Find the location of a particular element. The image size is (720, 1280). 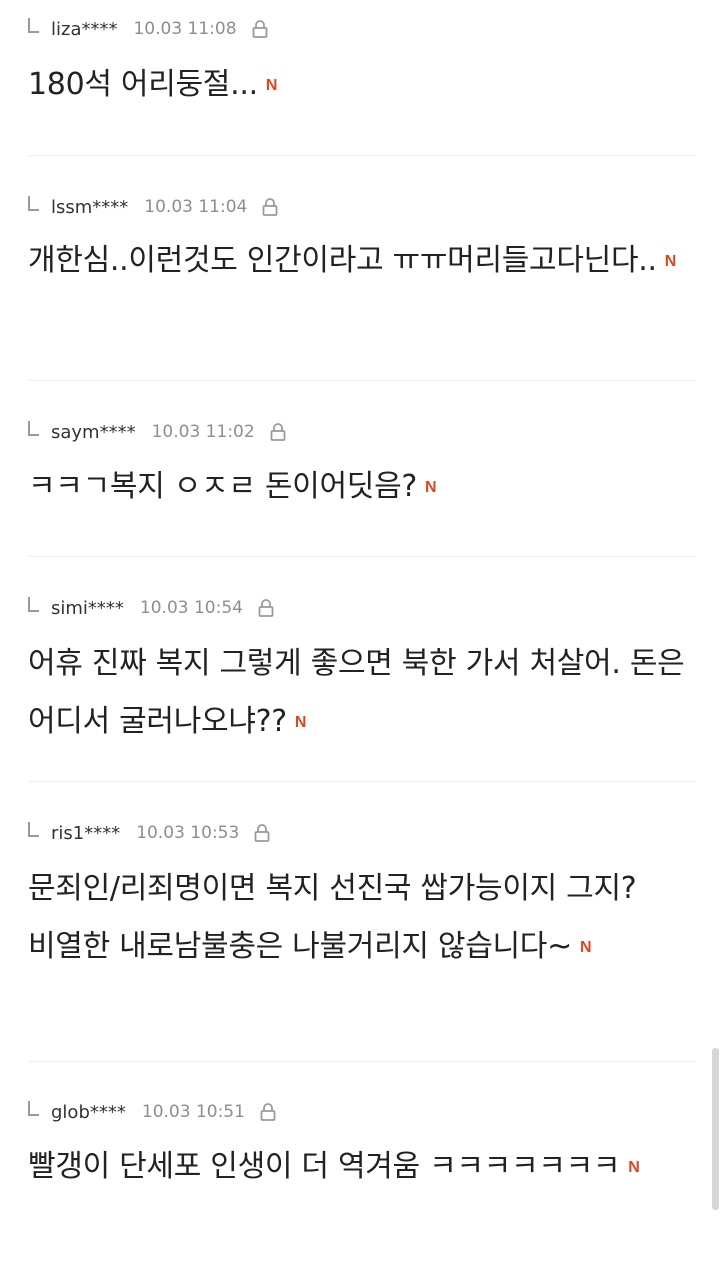

comment-author: lssm**** is located at coordinates (89, 207).